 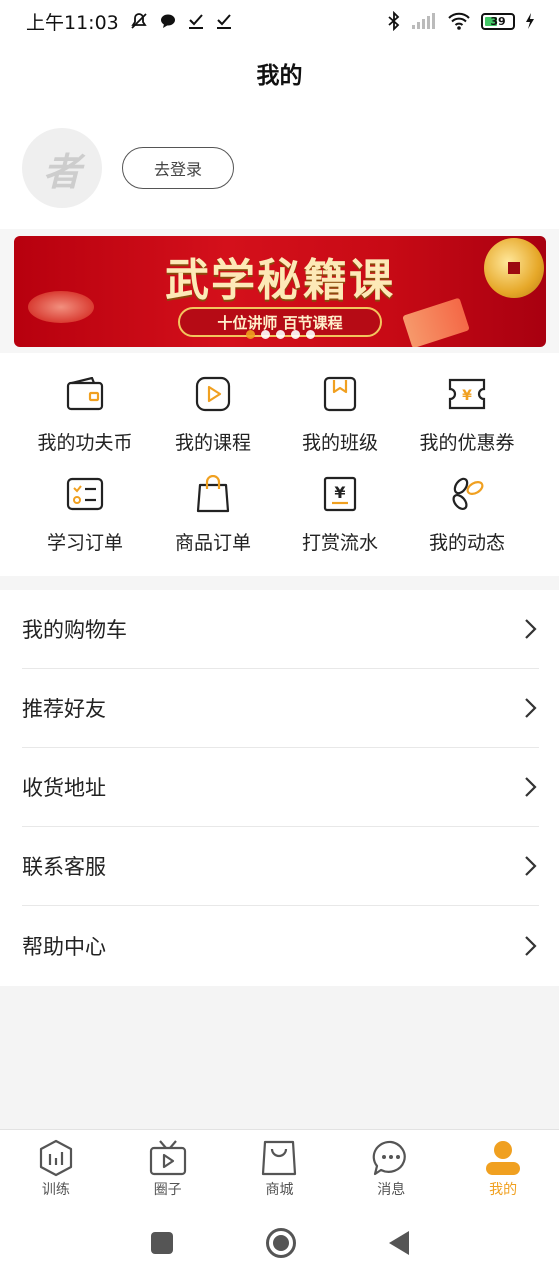 I want to click on signal-icon, so click(x=424, y=21).